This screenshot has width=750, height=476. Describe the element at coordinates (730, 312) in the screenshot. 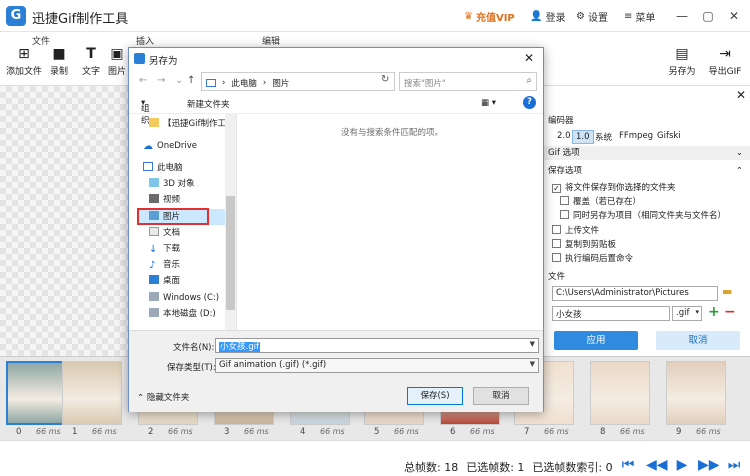

I see `remove-icon: −` at that location.